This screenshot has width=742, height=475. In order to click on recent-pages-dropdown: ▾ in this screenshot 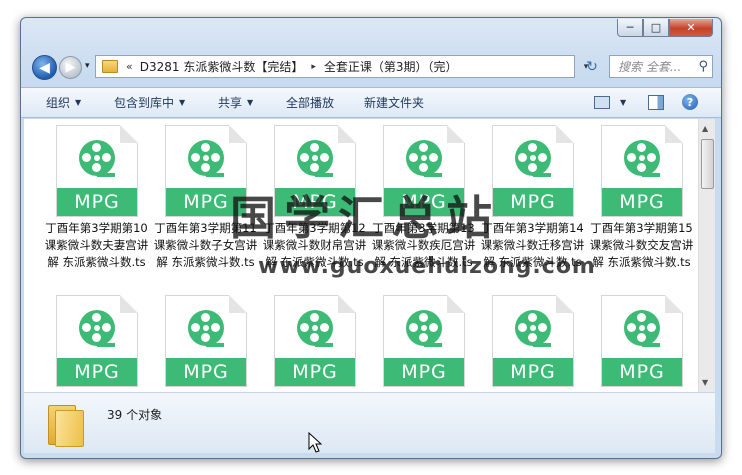, I will do `click(87, 66)`.